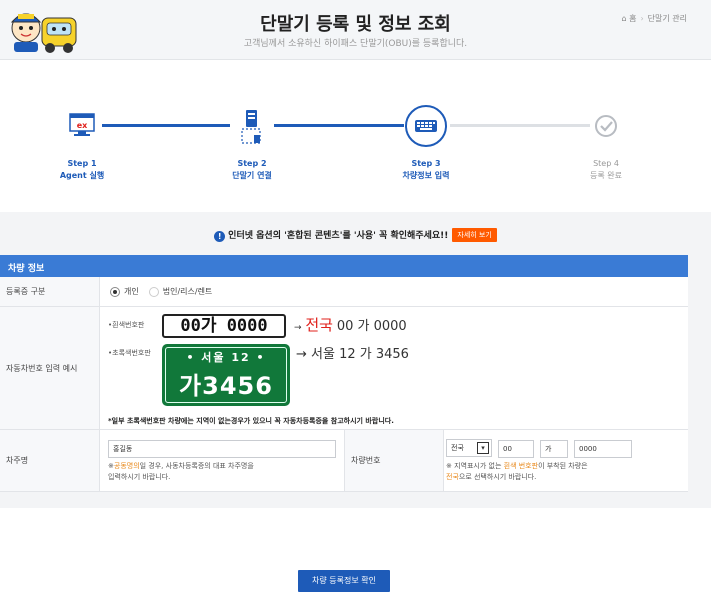  Describe the element at coordinates (124, 291) in the screenshot. I see `radio-individual: 개인` at that location.